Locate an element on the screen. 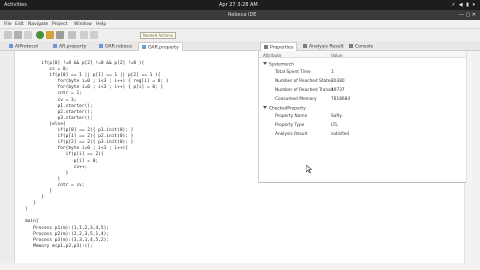 This screenshot has height=270, width=480. activities-button: Activities is located at coordinates (15, 5).